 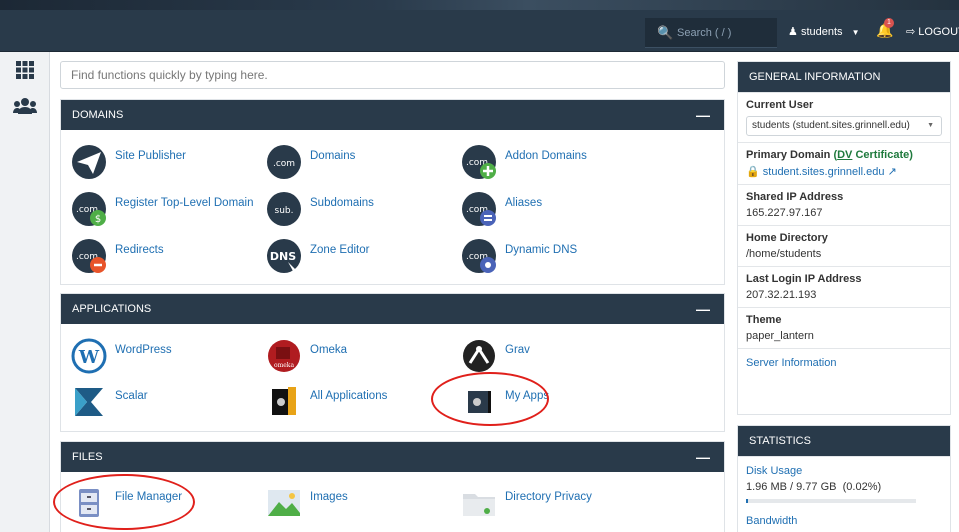 What do you see at coordinates (844, 471) in the screenshot?
I see `disk-usage-link: Disk Usage` at bounding box center [844, 471].